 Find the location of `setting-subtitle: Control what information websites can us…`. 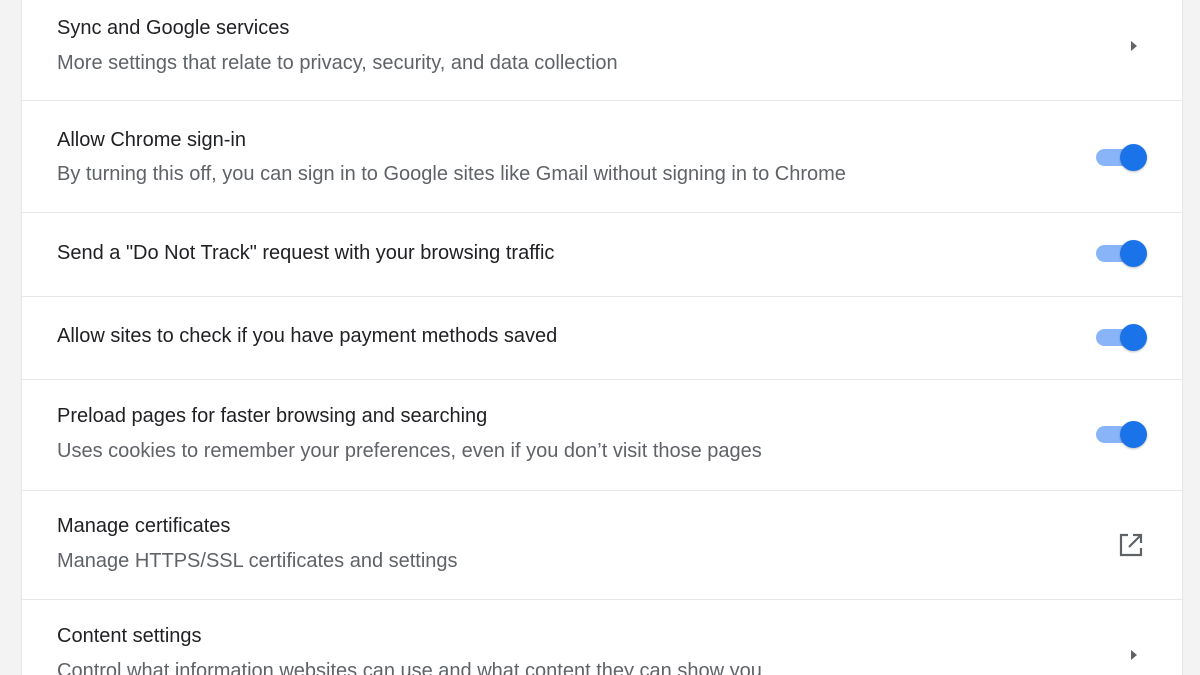

setting-subtitle: Control what information websites can us… is located at coordinates (409, 667).